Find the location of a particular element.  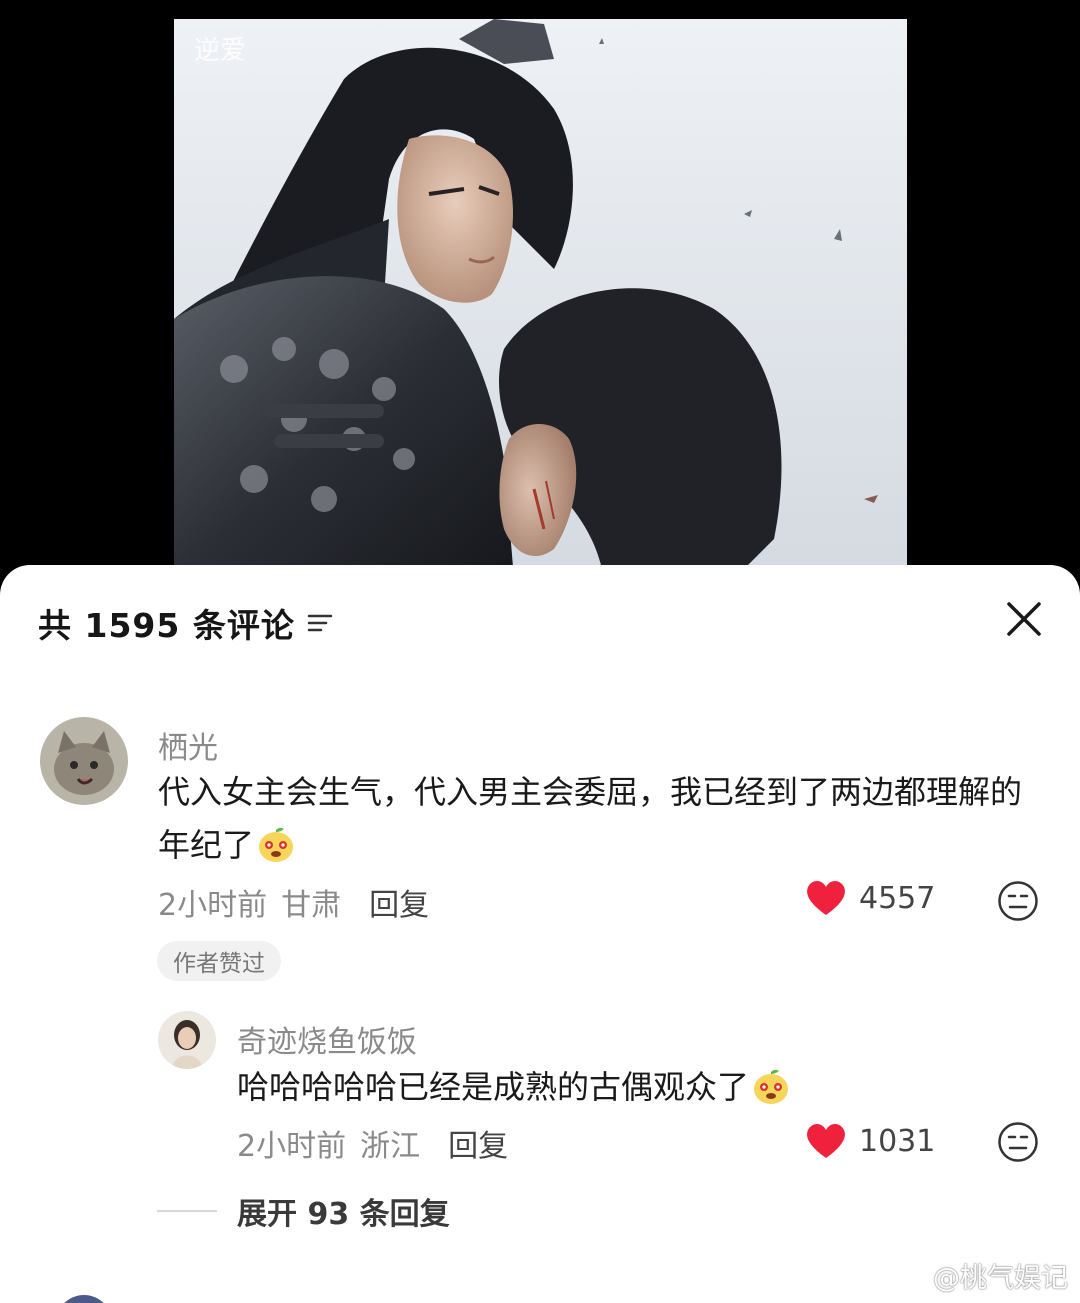

comment-location: 甘肃 is located at coordinates (311, 905).